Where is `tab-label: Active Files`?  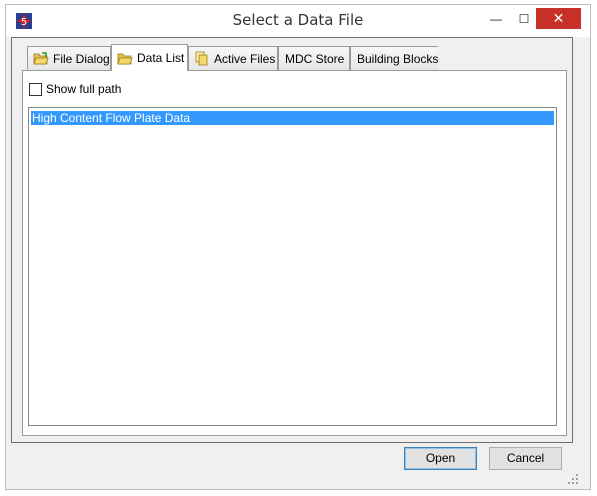
tab-label: Active Files is located at coordinates (245, 58).